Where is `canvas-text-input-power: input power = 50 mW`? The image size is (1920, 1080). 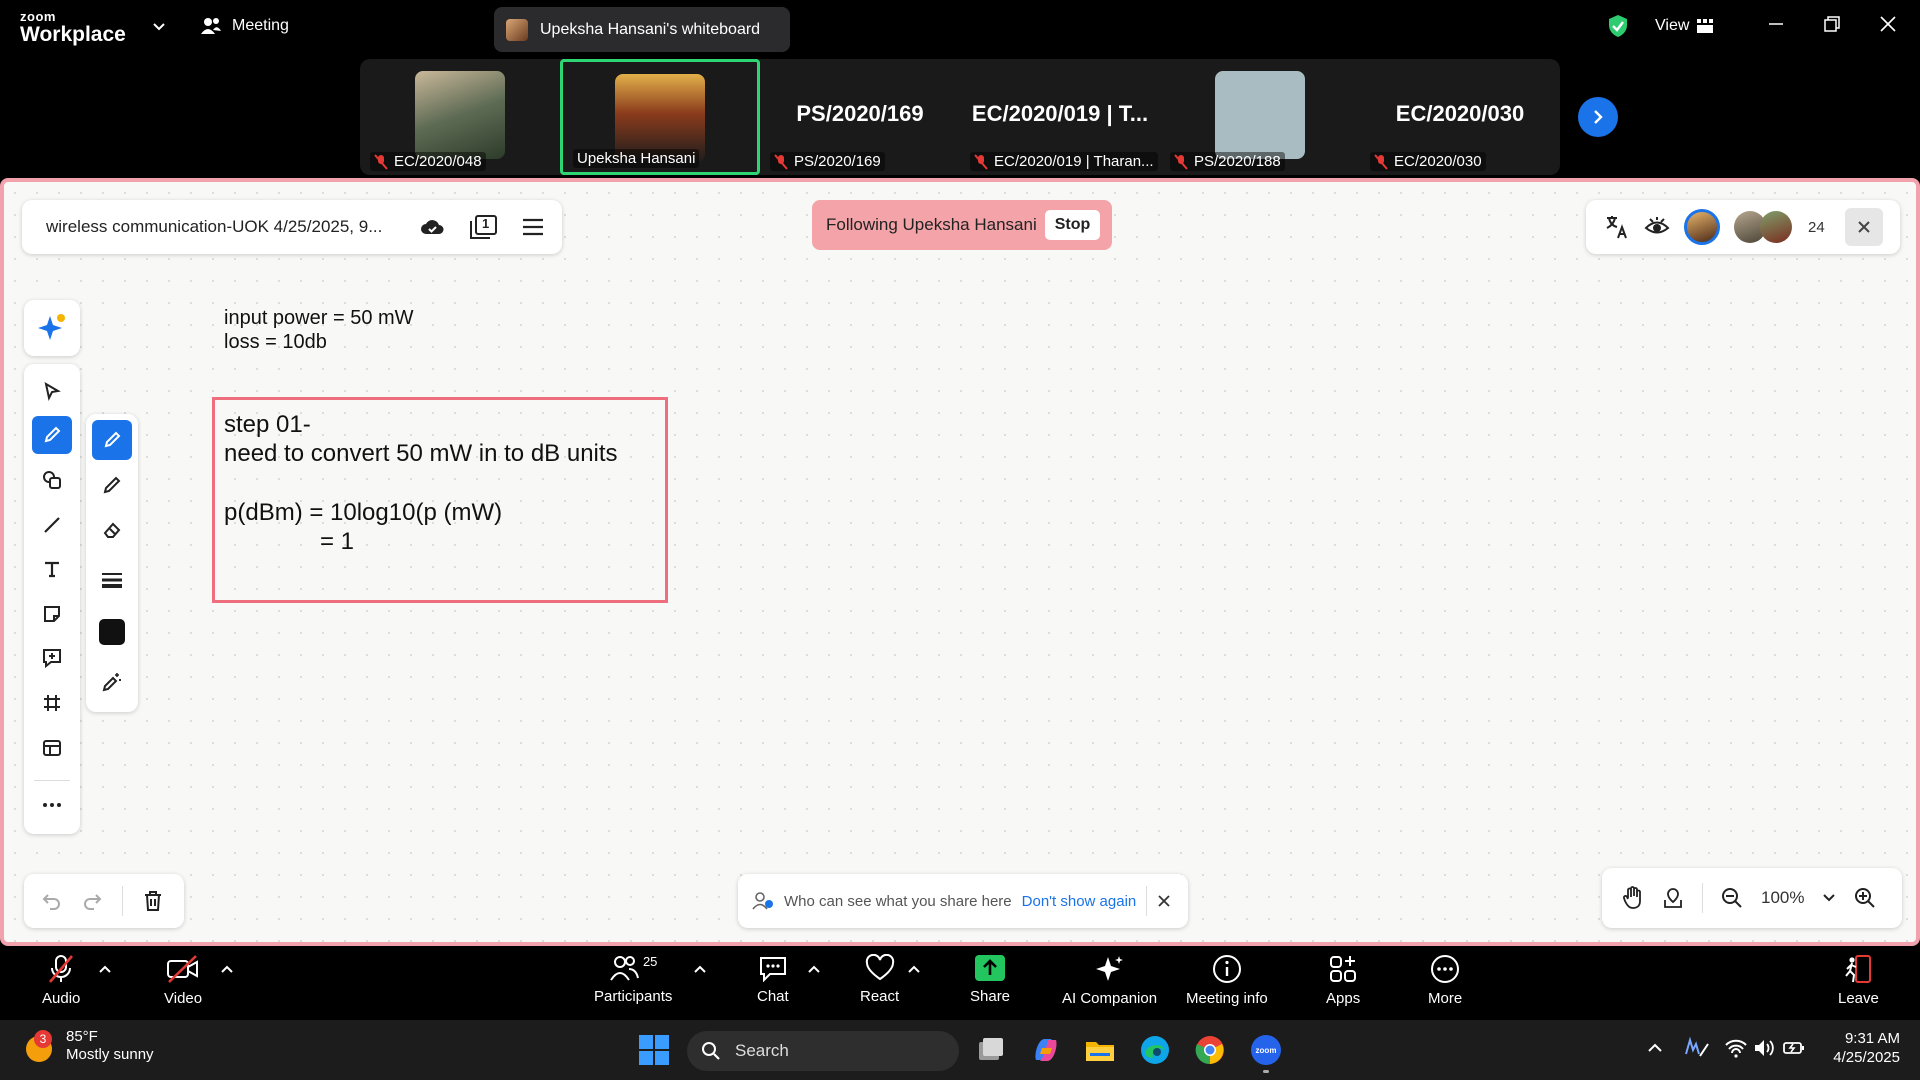
canvas-text-input-power: input power = 50 mW is located at coordinates (319, 318).